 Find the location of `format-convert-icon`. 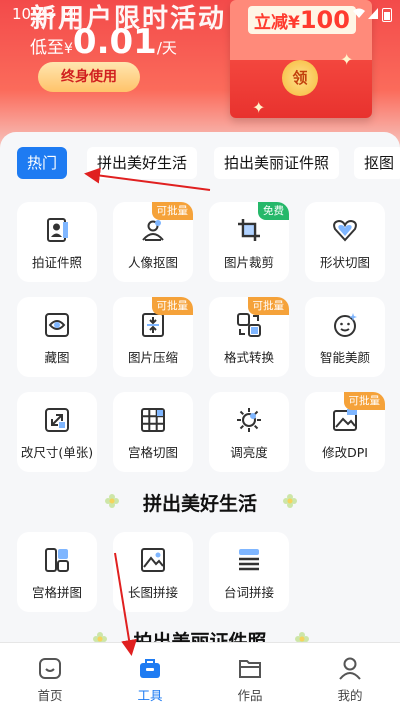

format-convert-icon is located at coordinates (249, 325).